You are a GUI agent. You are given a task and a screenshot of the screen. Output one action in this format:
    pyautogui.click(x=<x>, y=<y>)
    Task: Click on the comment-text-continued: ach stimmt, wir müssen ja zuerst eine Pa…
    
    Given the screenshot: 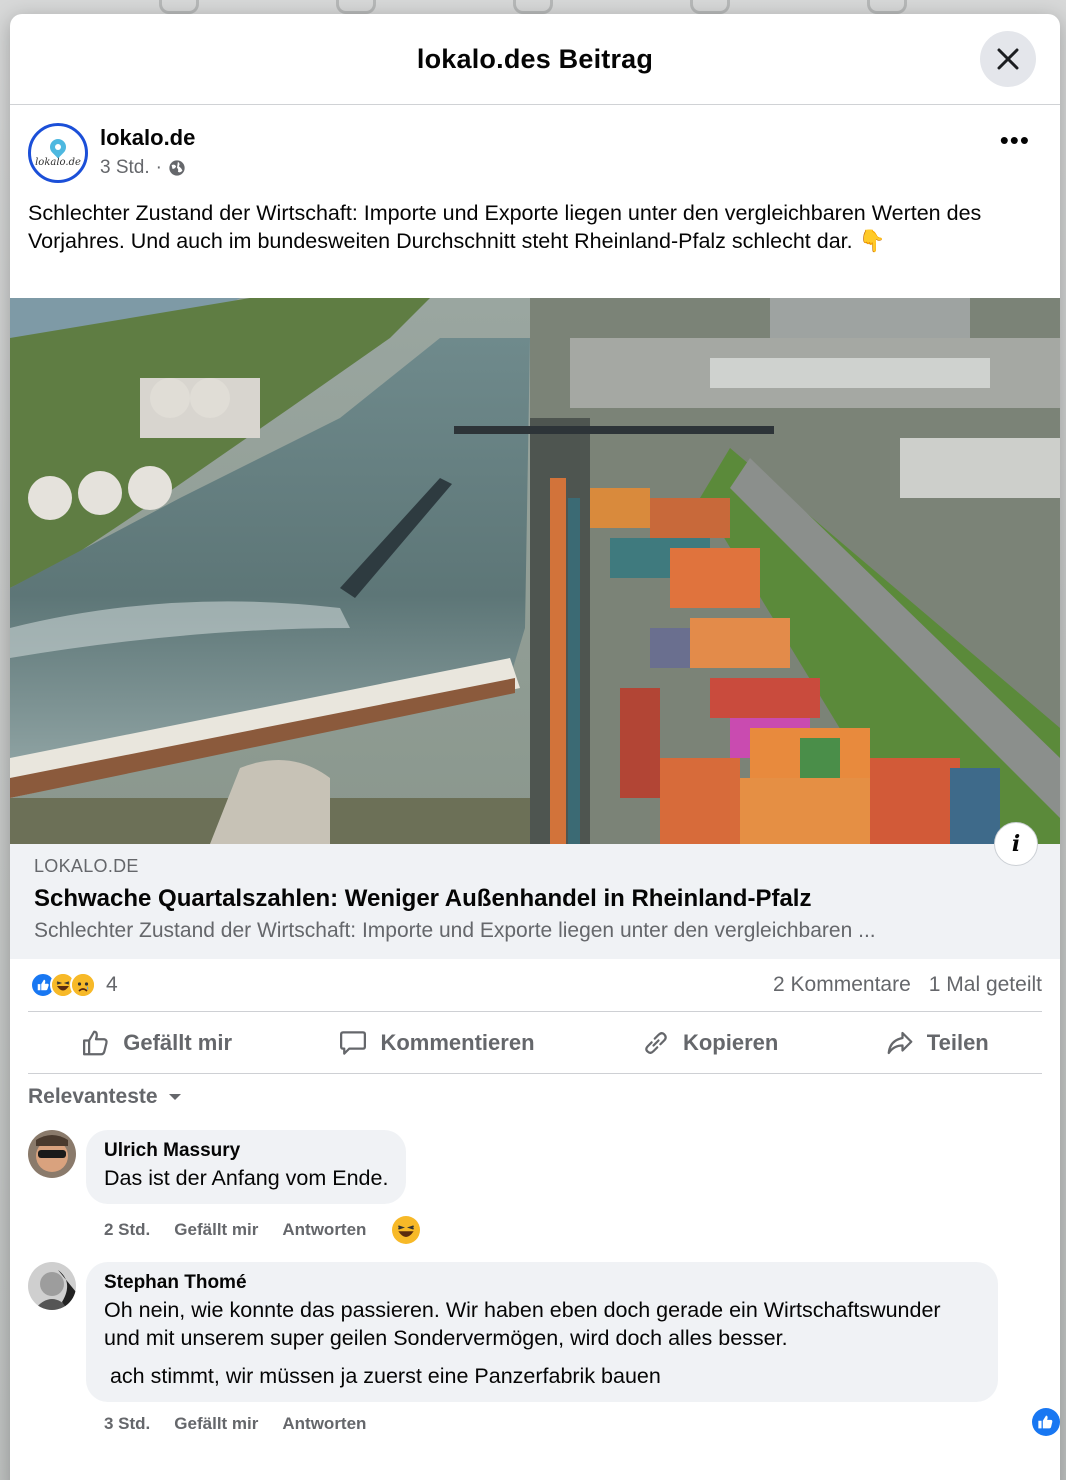 What is the action you would take?
    pyautogui.click(x=382, y=1376)
    